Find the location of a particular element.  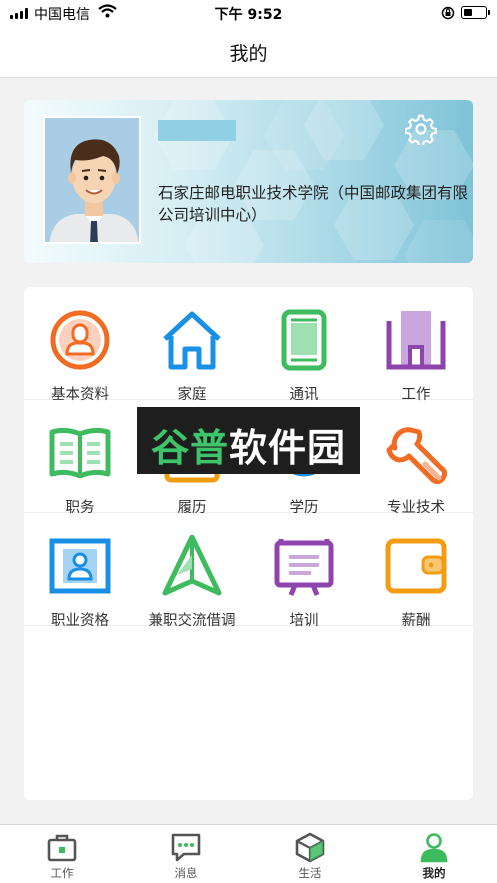

tab-label: 消息 is located at coordinates (186, 873).